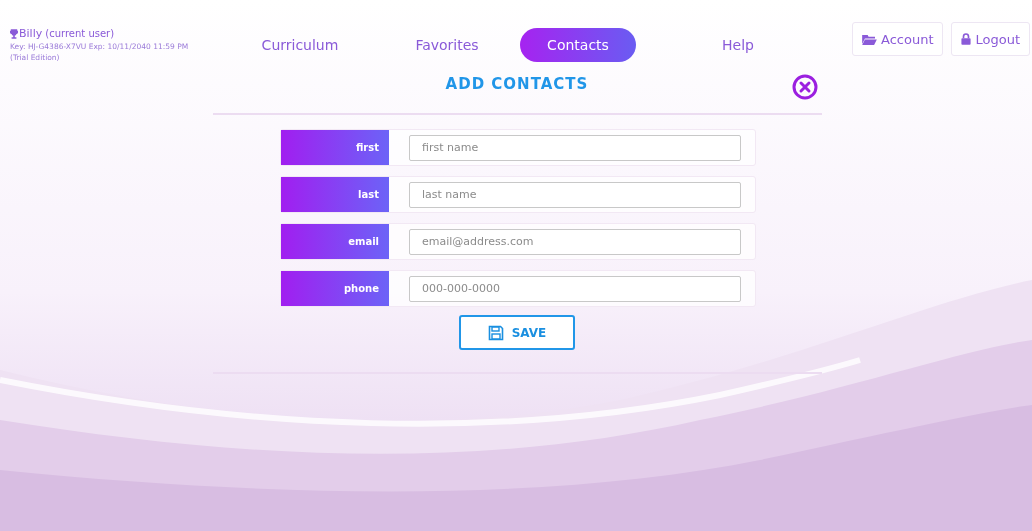 The width and height of the screenshot is (1032, 531). I want to click on input-field: first name, so click(575, 147).